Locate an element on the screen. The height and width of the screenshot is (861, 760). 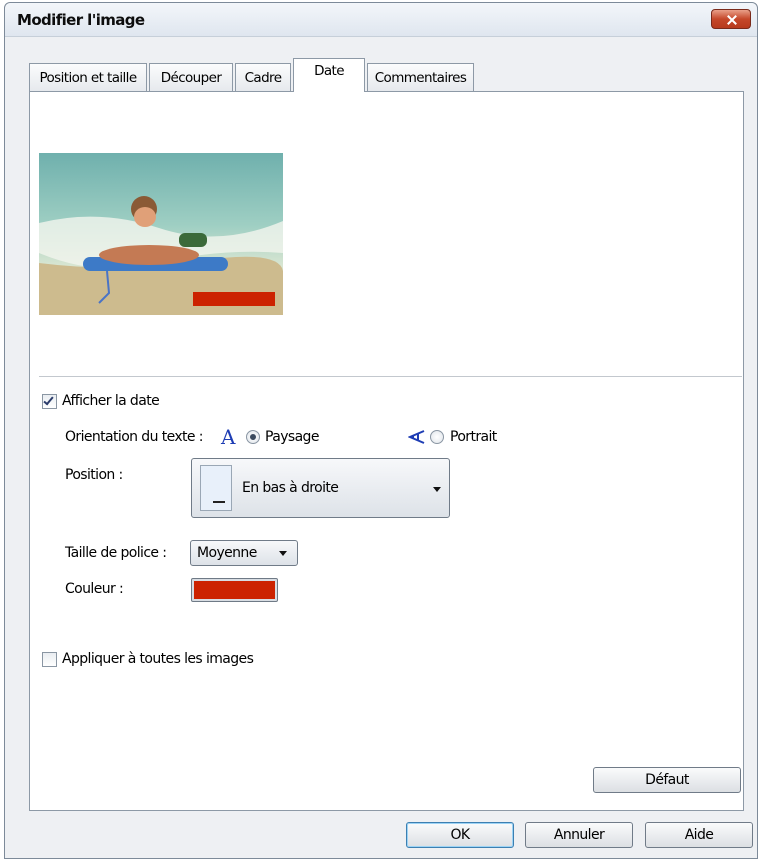
tab-date: Date is located at coordinates (329, 75).